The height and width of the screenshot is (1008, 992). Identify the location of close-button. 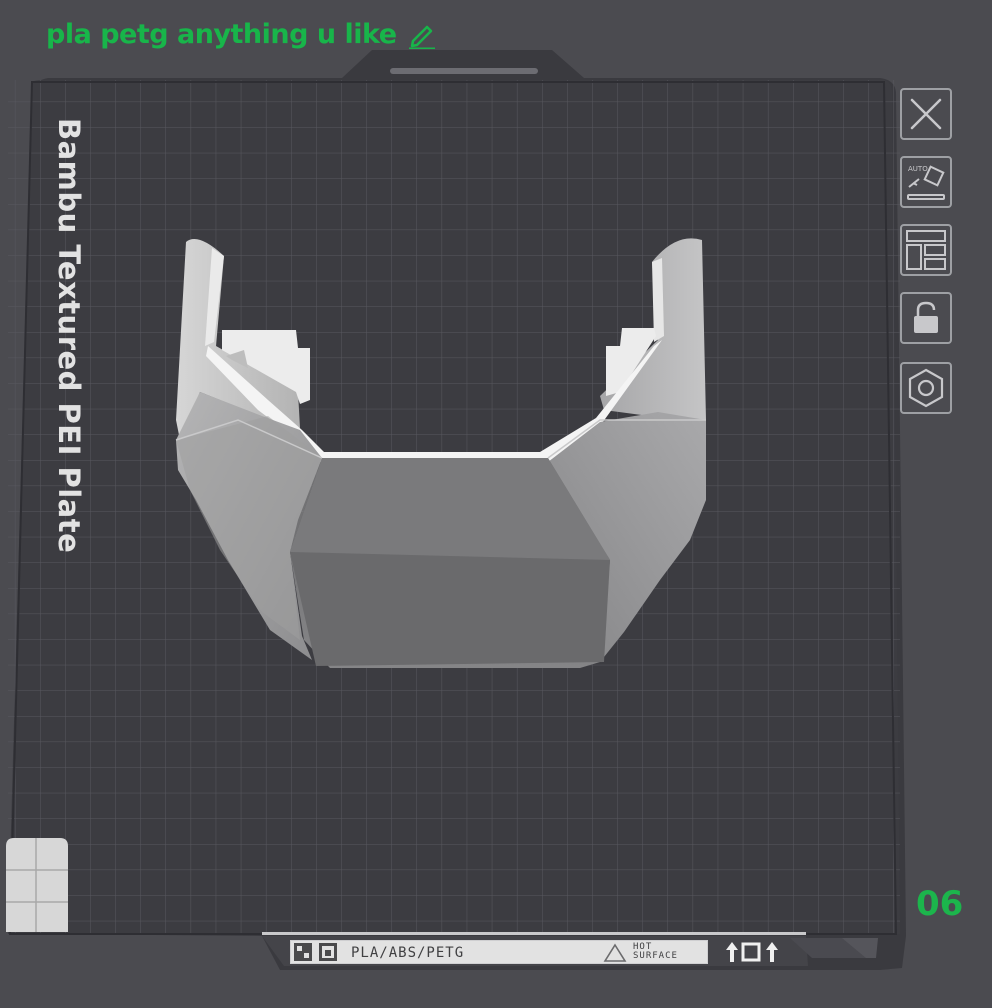
(926, 114).